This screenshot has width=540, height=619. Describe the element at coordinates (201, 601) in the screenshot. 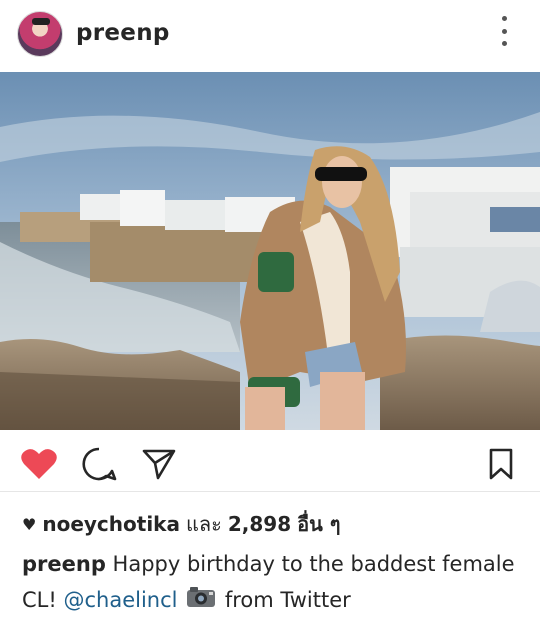

I see `camera-emoji-icon` at that location.